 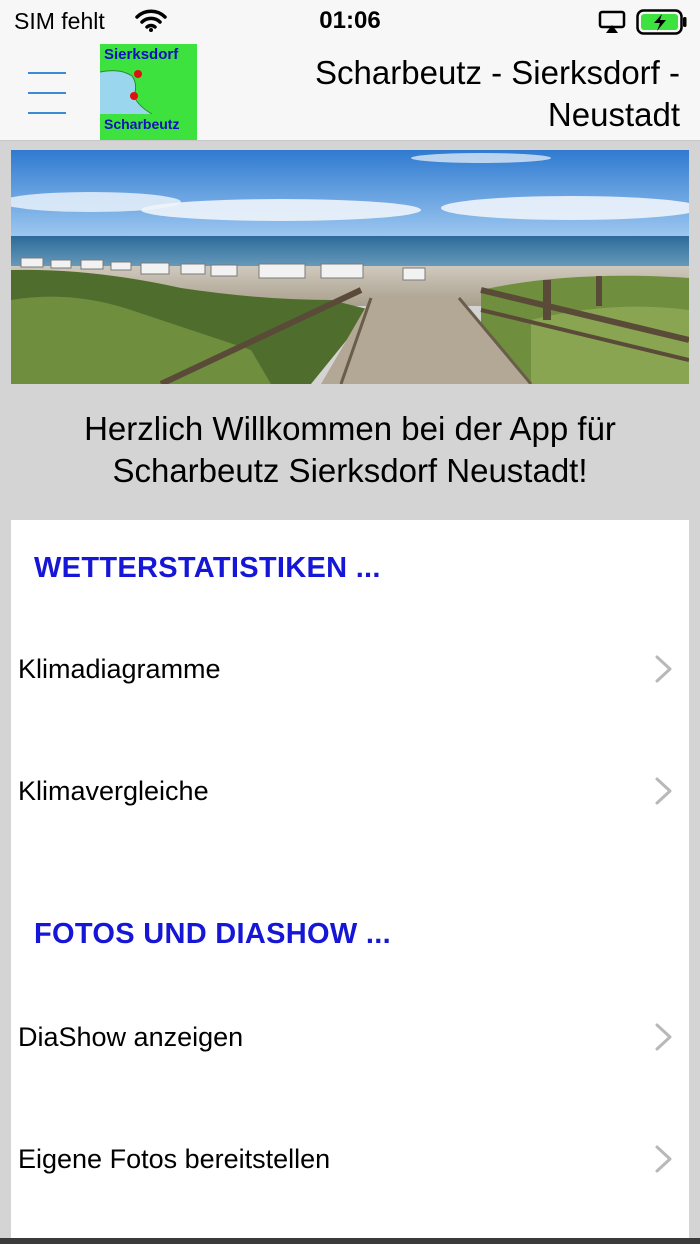 What do you see at coordinates (350, 1241) in the screenshot?
I see `bottom-edge` at bounding box center [350, 1241].